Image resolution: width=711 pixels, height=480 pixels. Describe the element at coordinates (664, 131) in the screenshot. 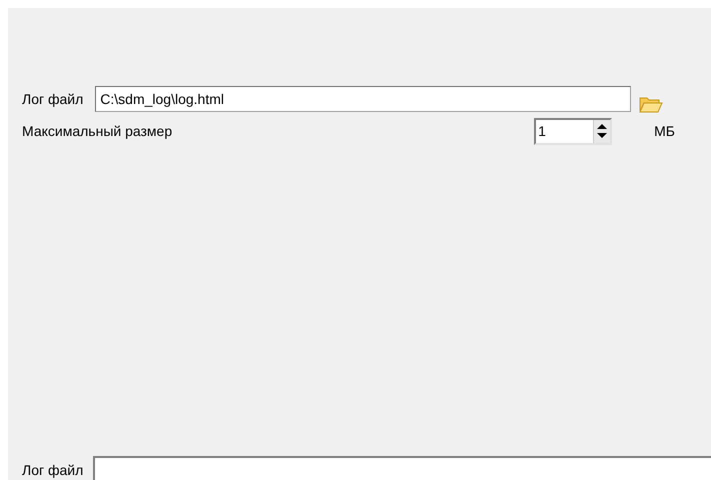

I see `unit-label: МБ` at that location.